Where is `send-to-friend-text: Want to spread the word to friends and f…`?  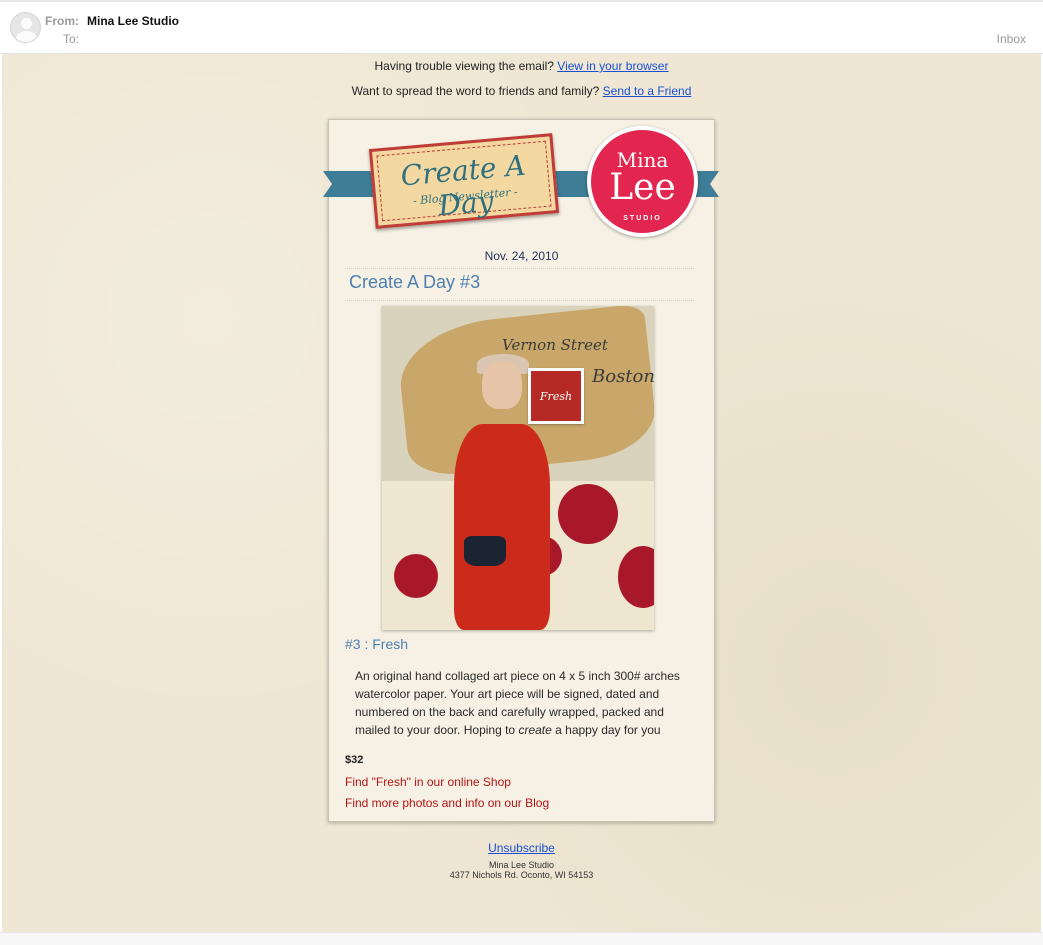
send-to-friend-text: Want to spread the word to friends and f… is located at coordinates (475, 91).